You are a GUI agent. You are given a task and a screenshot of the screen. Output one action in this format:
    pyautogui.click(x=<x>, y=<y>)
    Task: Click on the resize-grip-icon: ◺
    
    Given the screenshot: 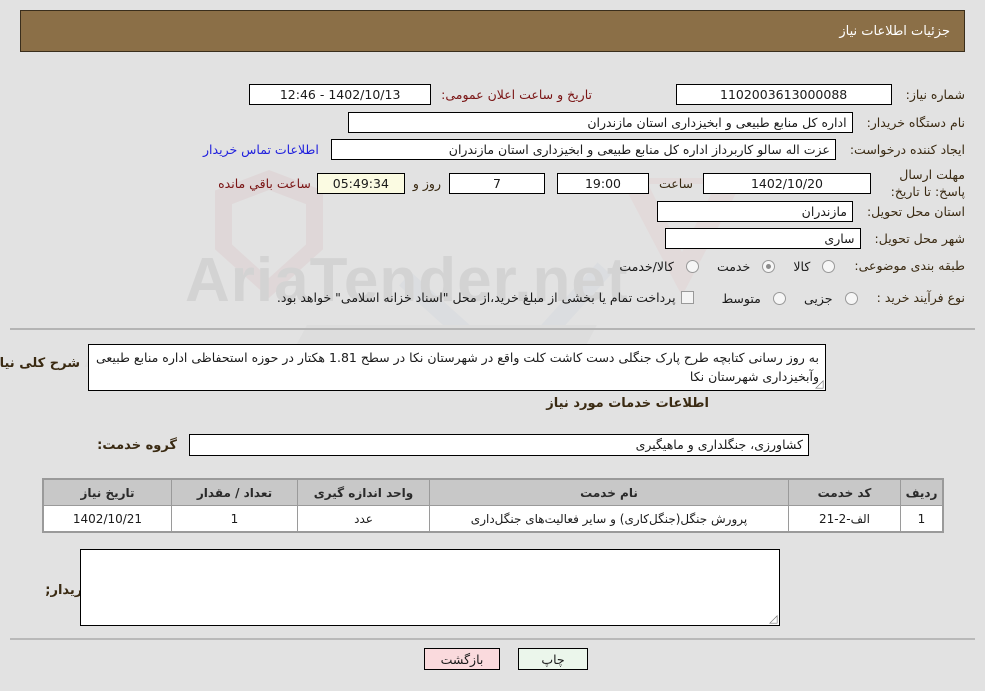 What is the action you would take?
    pyautogui.click(x=819, y=383)
    